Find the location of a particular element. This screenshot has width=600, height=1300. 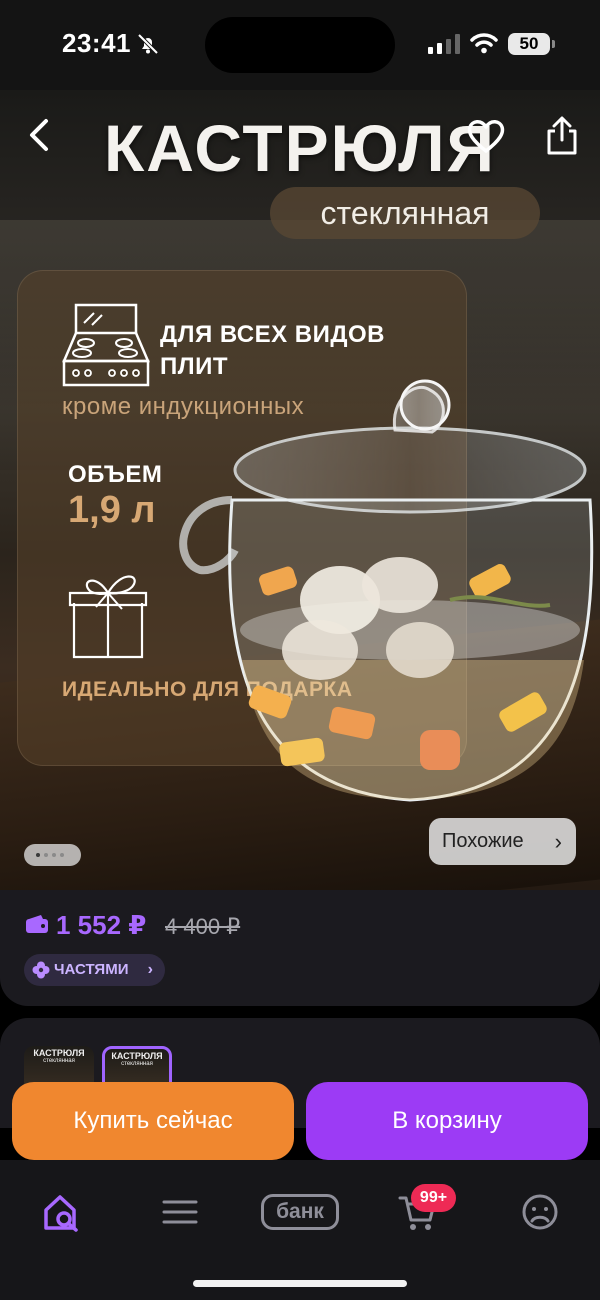

home-search-icon is located at coordinates (62, 1212).